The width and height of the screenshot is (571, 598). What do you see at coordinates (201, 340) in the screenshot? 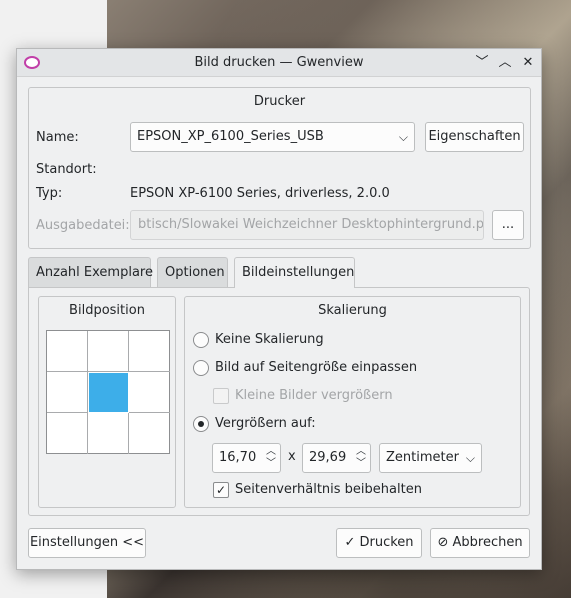
I see `no-scaling-radio` at bounding box center [201, 340].